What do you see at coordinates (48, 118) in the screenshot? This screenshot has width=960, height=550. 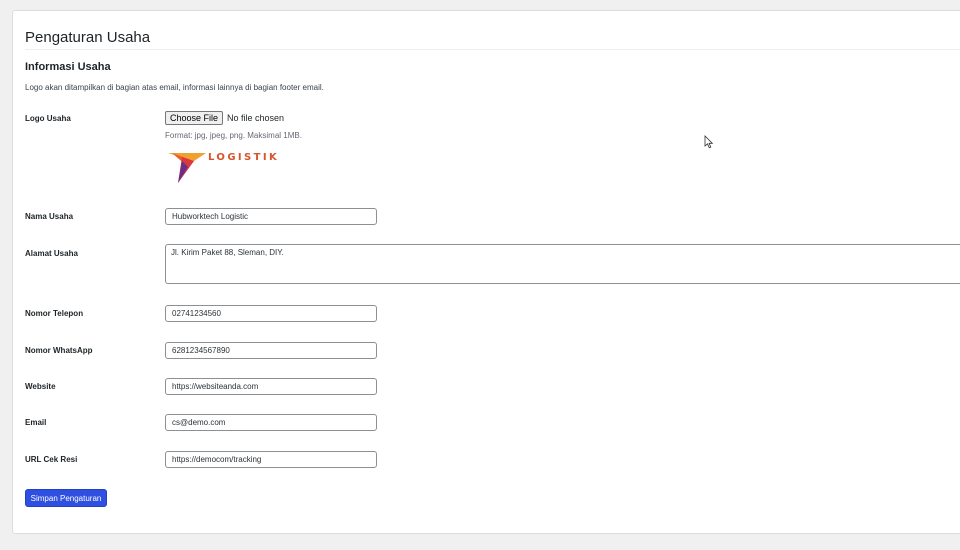 I see `logo-label: Logo Usaha` at bounding box center [48, 118].